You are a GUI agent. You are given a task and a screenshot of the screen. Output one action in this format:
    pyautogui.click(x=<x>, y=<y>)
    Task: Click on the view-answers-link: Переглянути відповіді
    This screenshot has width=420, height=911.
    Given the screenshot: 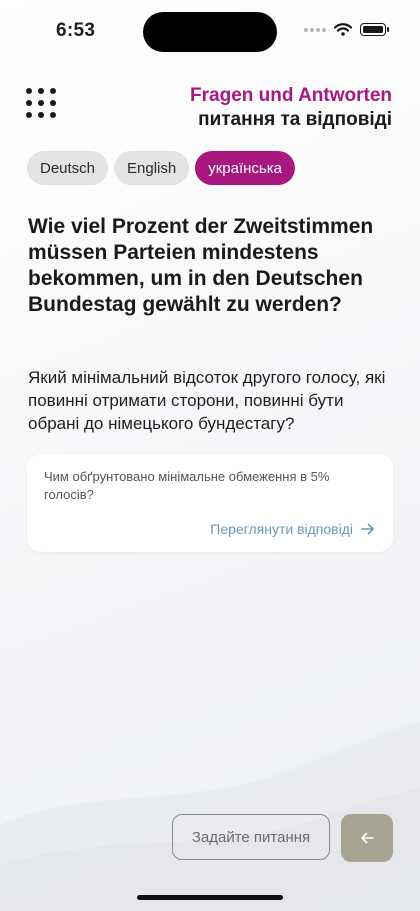 What is the action you would take?
    pyautogui.click(x=292, y=529)
    